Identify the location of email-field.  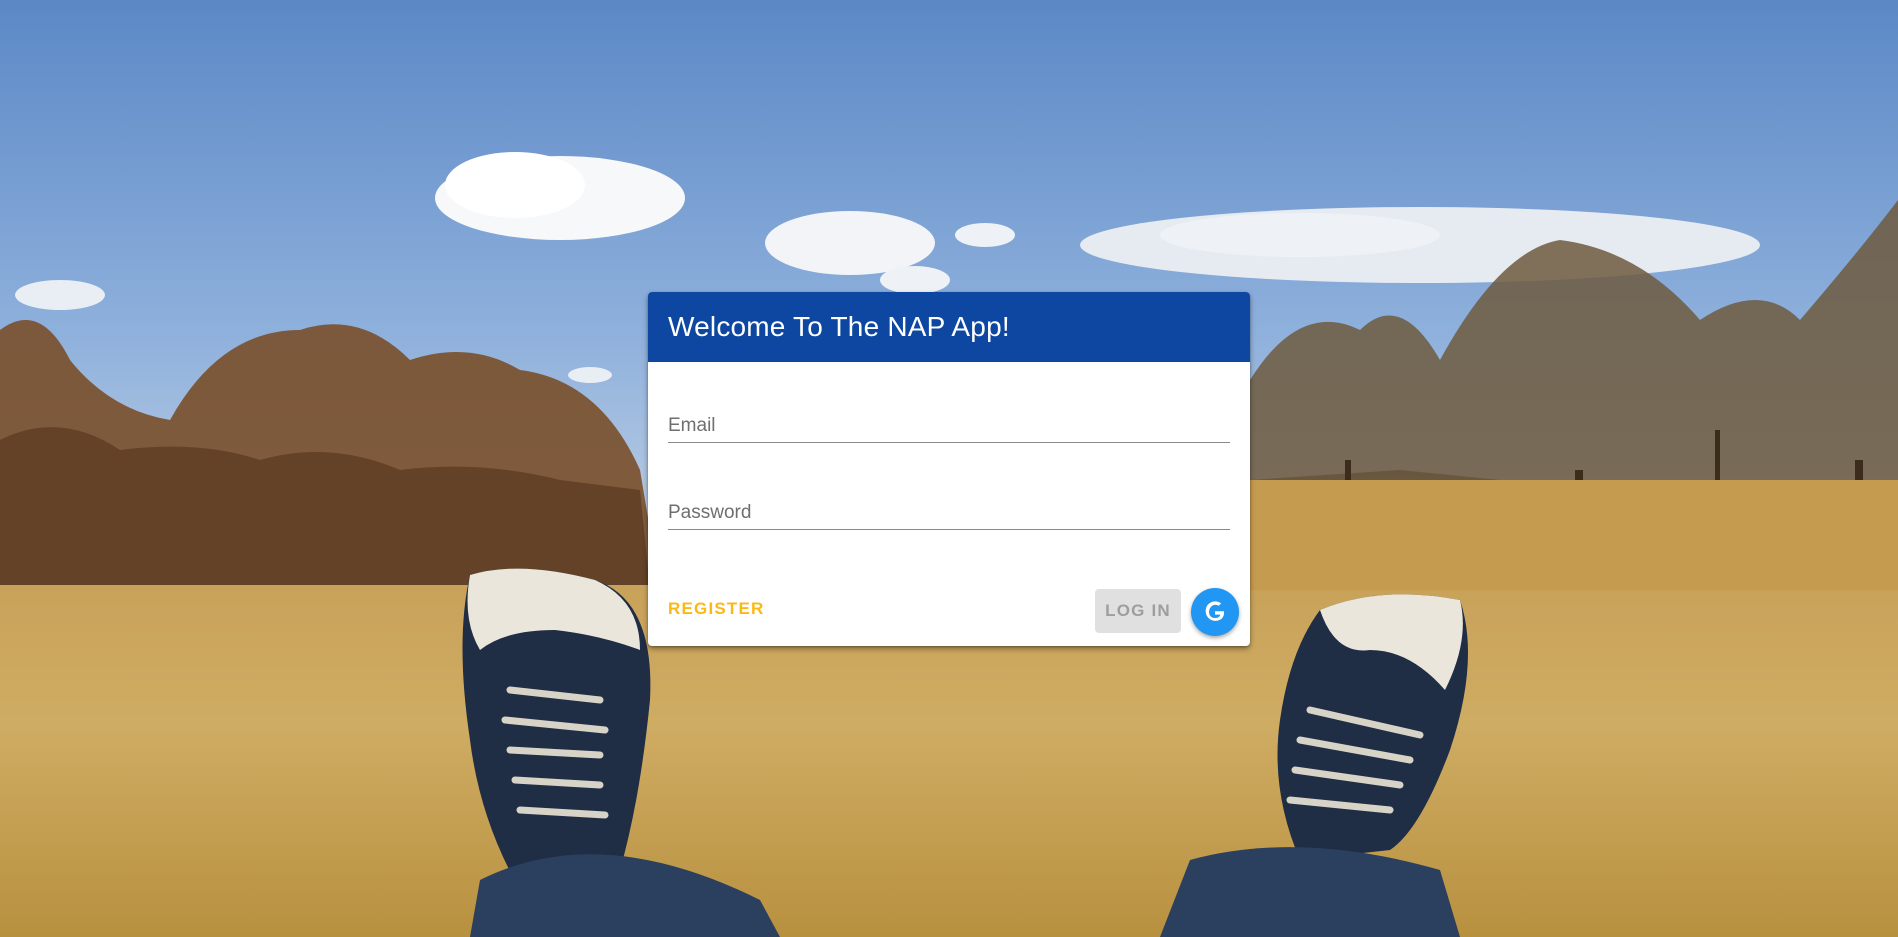
(949, 422).